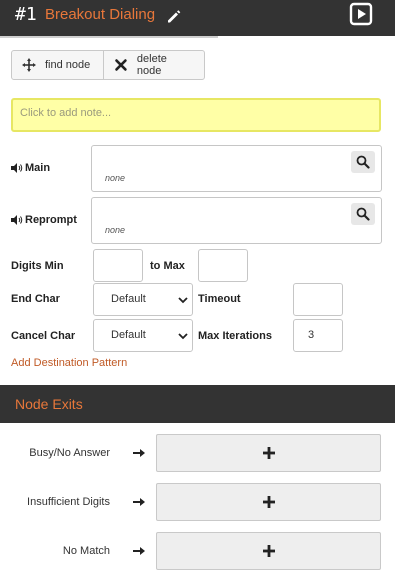 Image resolution: width=395 pixels, height=576 pixels. I want to click on header-divider, so click(109, 37).